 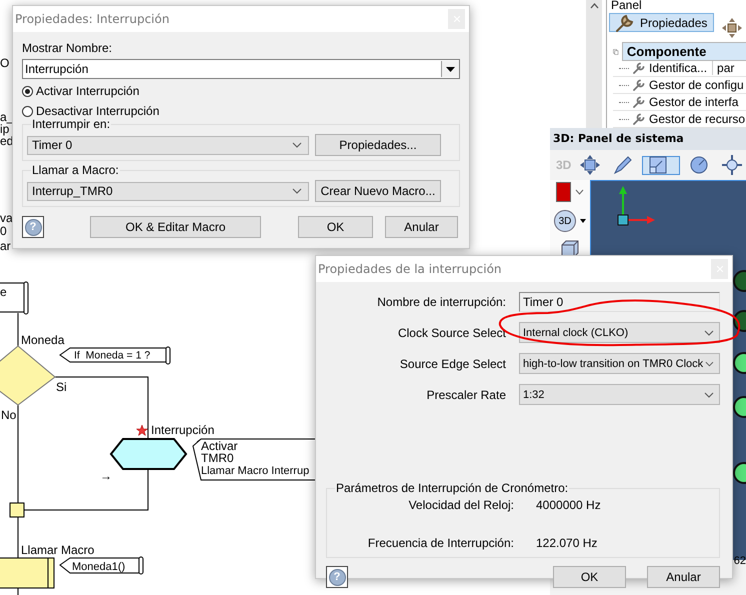 I want to click on dialog-title: Propiedades de la interrupción, so click(x=410, y=269).